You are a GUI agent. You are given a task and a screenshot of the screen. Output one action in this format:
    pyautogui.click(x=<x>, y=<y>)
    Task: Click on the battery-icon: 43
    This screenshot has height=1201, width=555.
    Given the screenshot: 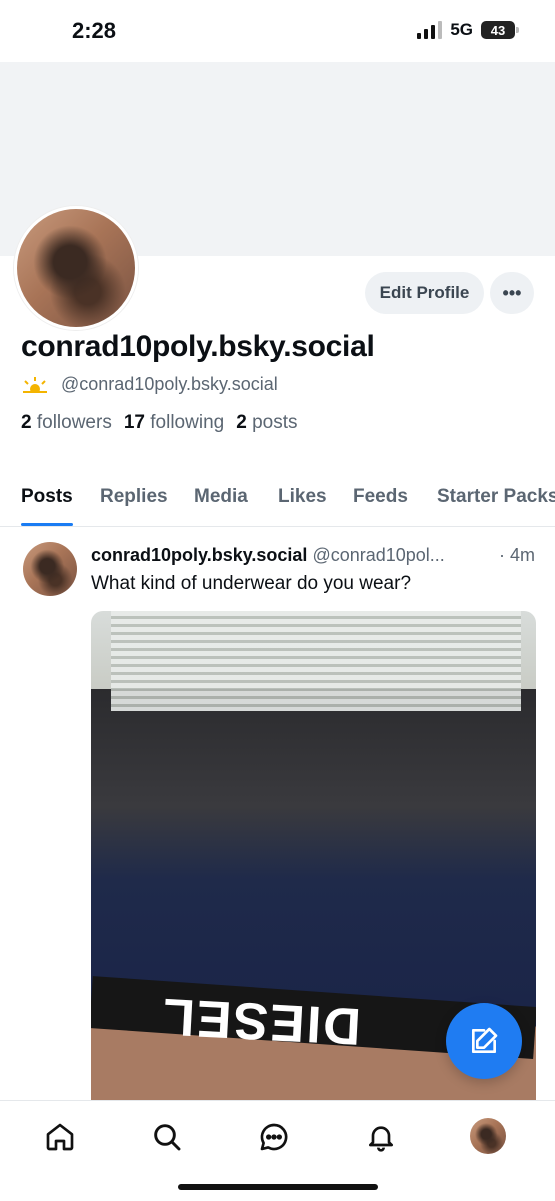 What is the action you would take?
    pyautogui.click(x=500, y=30)
    